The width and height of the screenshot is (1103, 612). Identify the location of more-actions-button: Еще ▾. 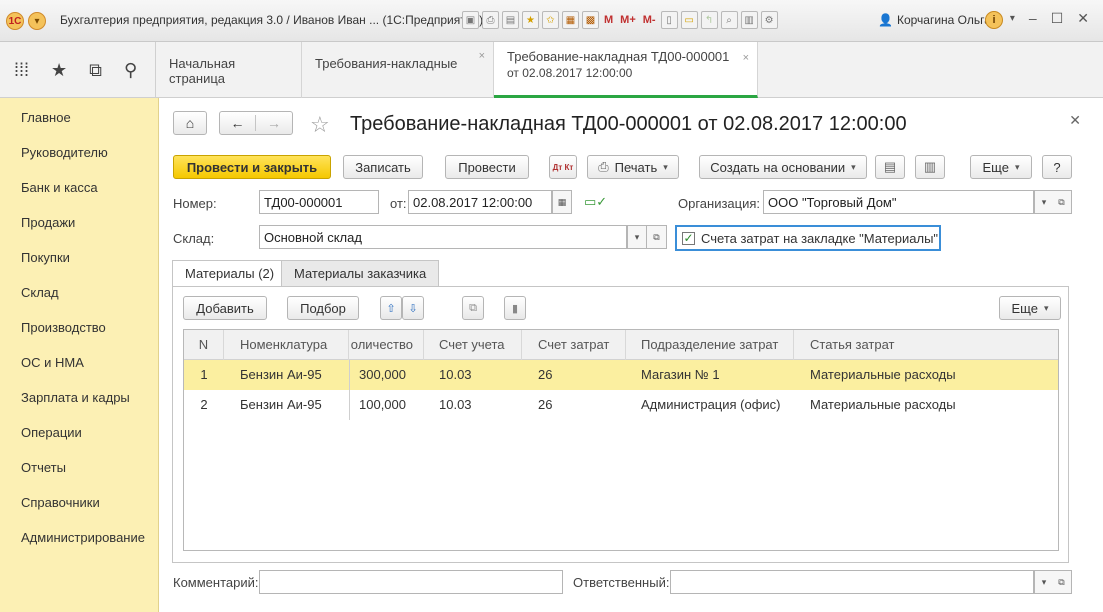
(1001, 167).